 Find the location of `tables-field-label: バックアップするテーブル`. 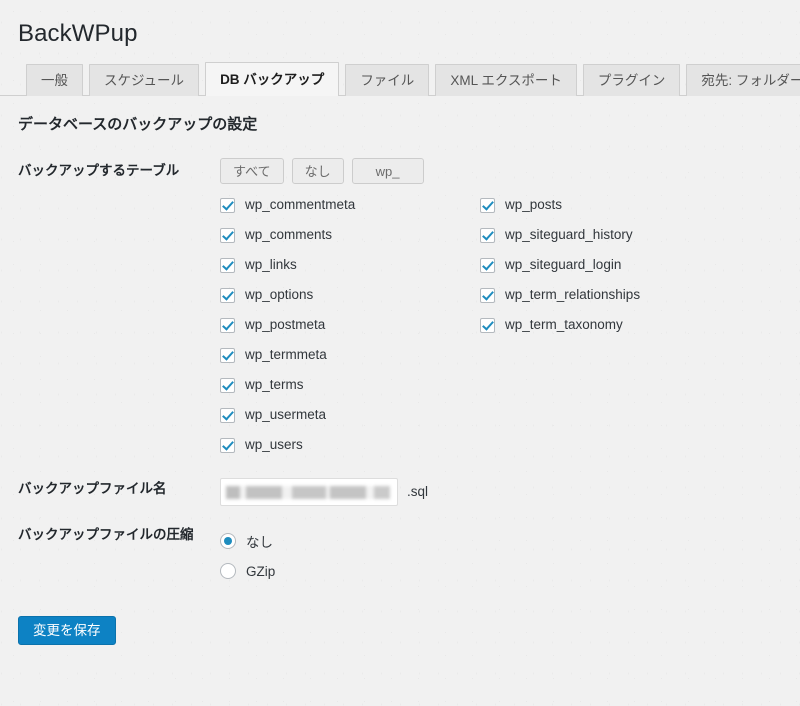

tables-field-label: バックアップするテーブル is located at coordinates (99, 170).